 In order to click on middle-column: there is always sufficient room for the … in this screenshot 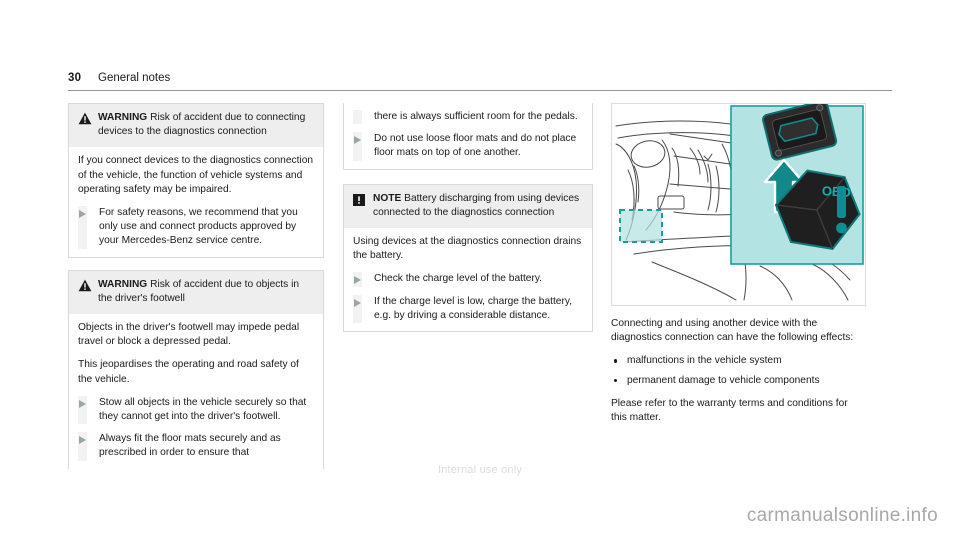, I will do `click(468, 223)`.